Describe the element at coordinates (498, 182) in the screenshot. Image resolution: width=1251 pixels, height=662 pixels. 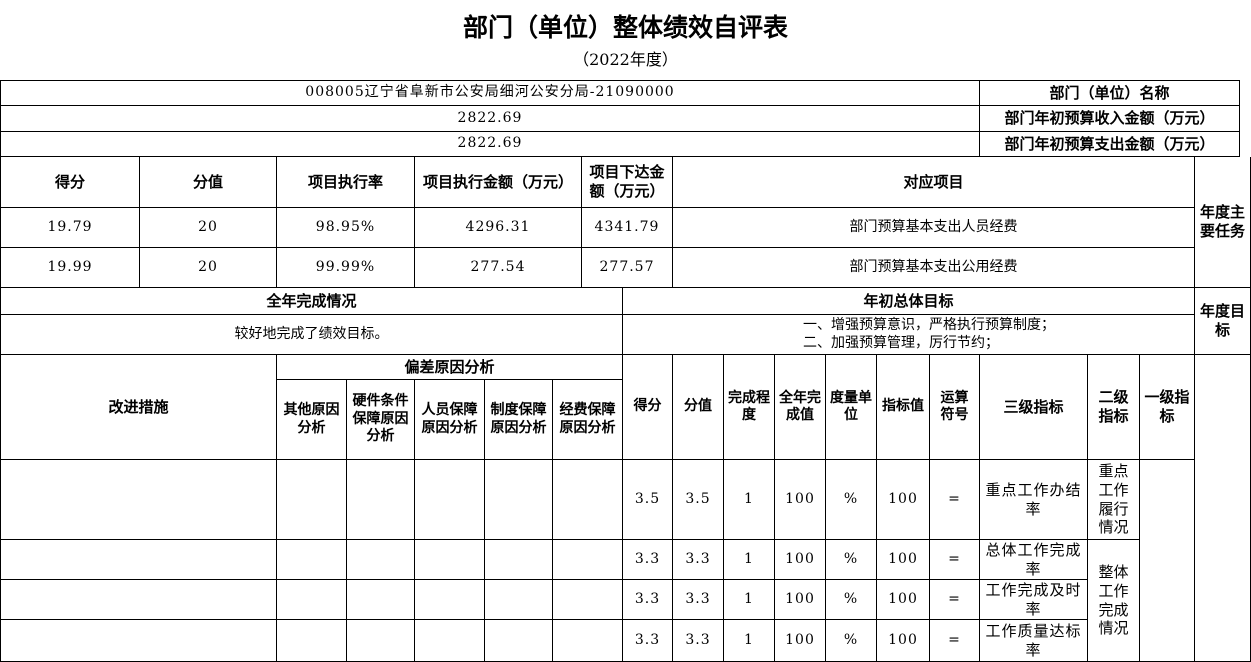
I see `tasks-header-executed: 项目执行金额（万元）` at that location.